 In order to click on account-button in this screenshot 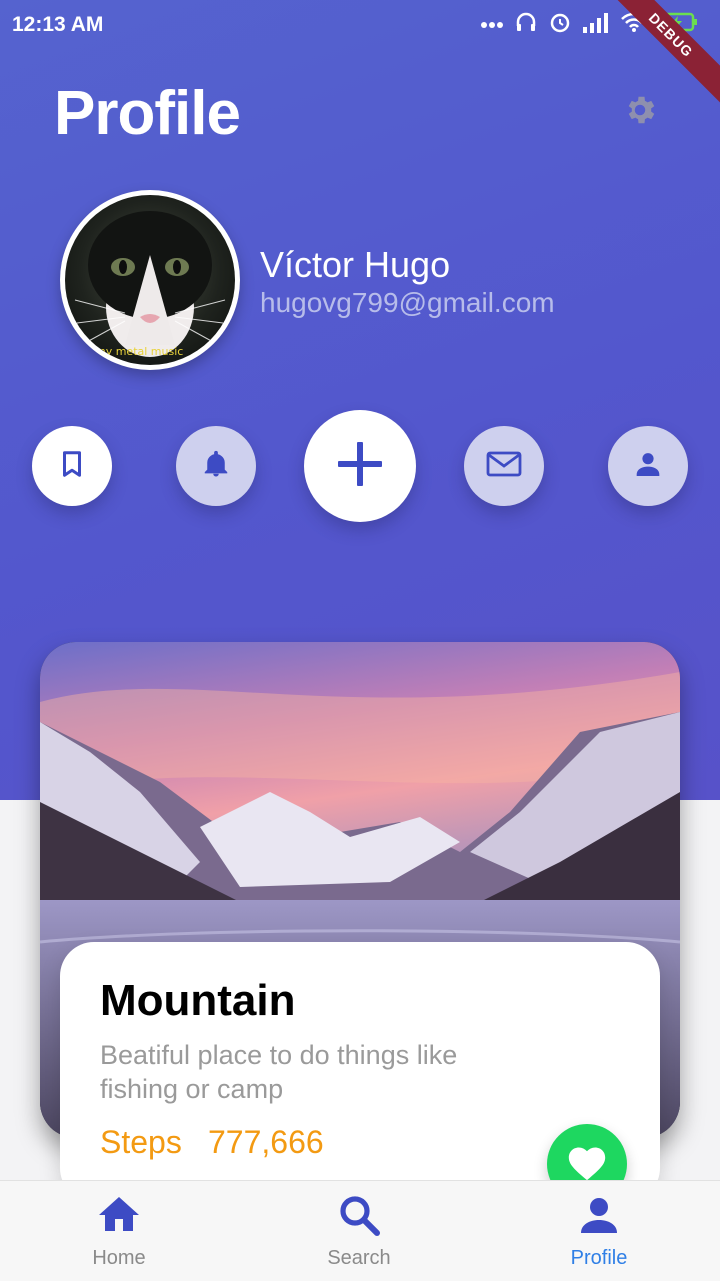, I will do `click(648, 466)`.